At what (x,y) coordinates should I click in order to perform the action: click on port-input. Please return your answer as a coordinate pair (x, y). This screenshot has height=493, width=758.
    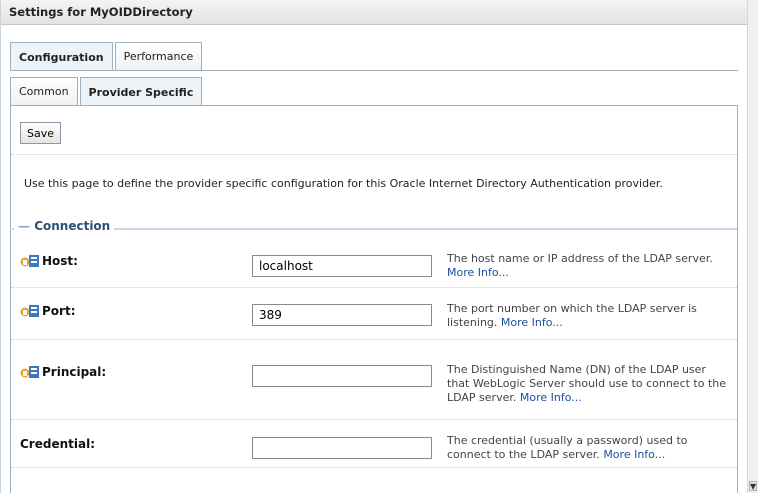
    Looking at the image, I should click on (342, 315).